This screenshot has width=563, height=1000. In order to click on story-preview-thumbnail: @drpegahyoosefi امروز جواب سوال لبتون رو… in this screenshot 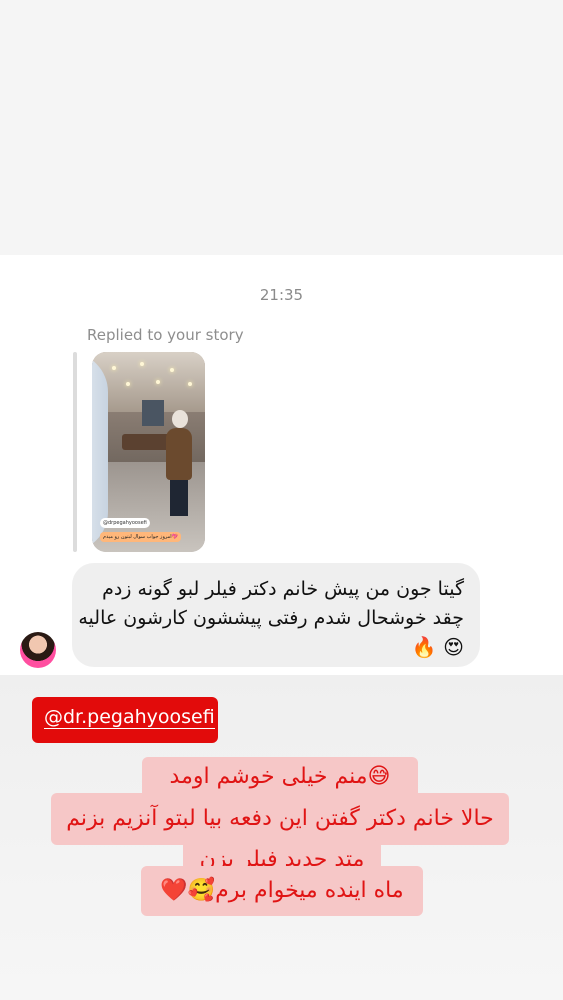, I will do `click(148, 452)`.